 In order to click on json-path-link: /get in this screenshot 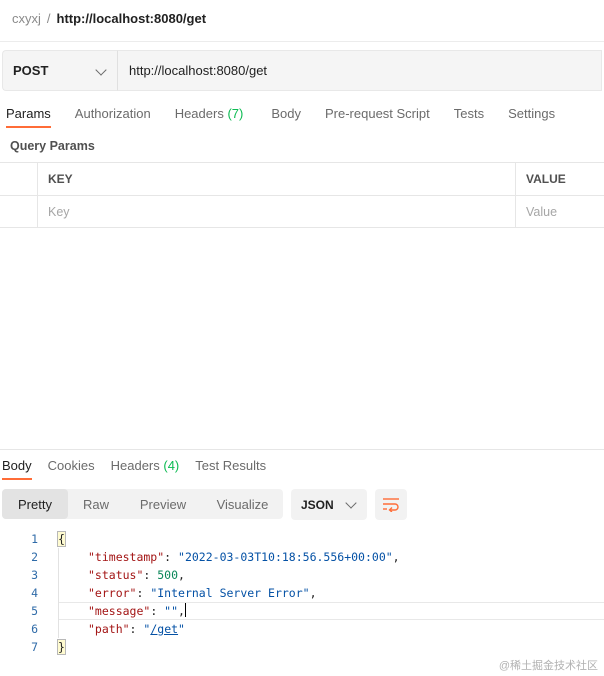, I will do `click(164, 629)`.